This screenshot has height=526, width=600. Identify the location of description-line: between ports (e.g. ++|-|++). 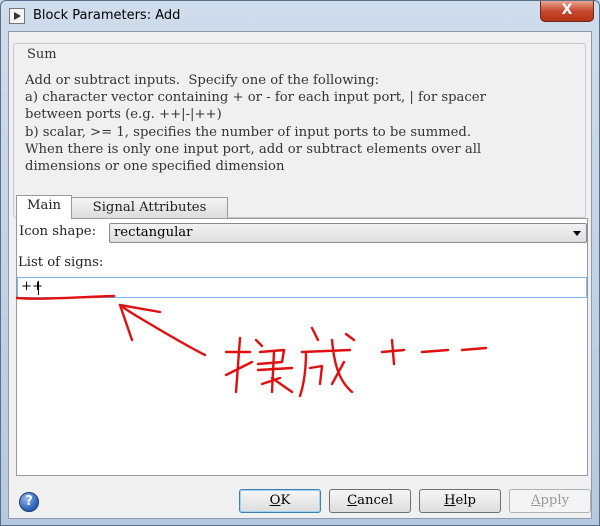
(123, 115).